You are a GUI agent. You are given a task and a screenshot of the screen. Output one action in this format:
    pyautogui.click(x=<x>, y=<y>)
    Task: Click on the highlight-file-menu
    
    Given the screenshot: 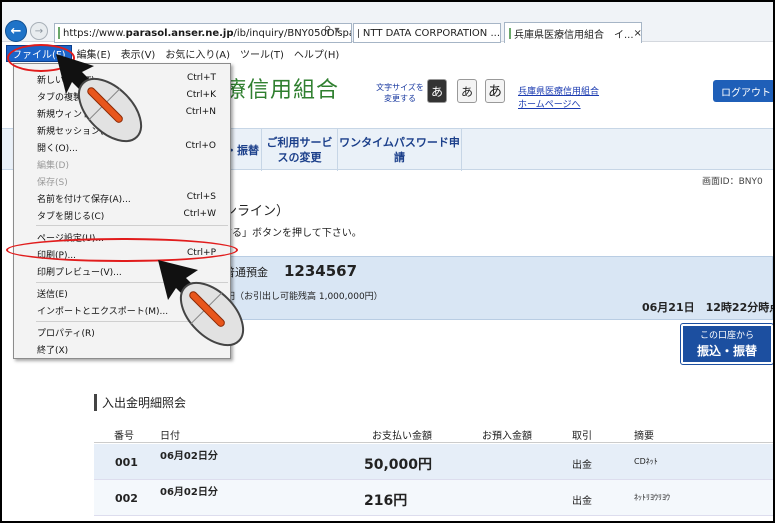 What is the action you would take?
    pyautogui.click(x=41, y=58)
    